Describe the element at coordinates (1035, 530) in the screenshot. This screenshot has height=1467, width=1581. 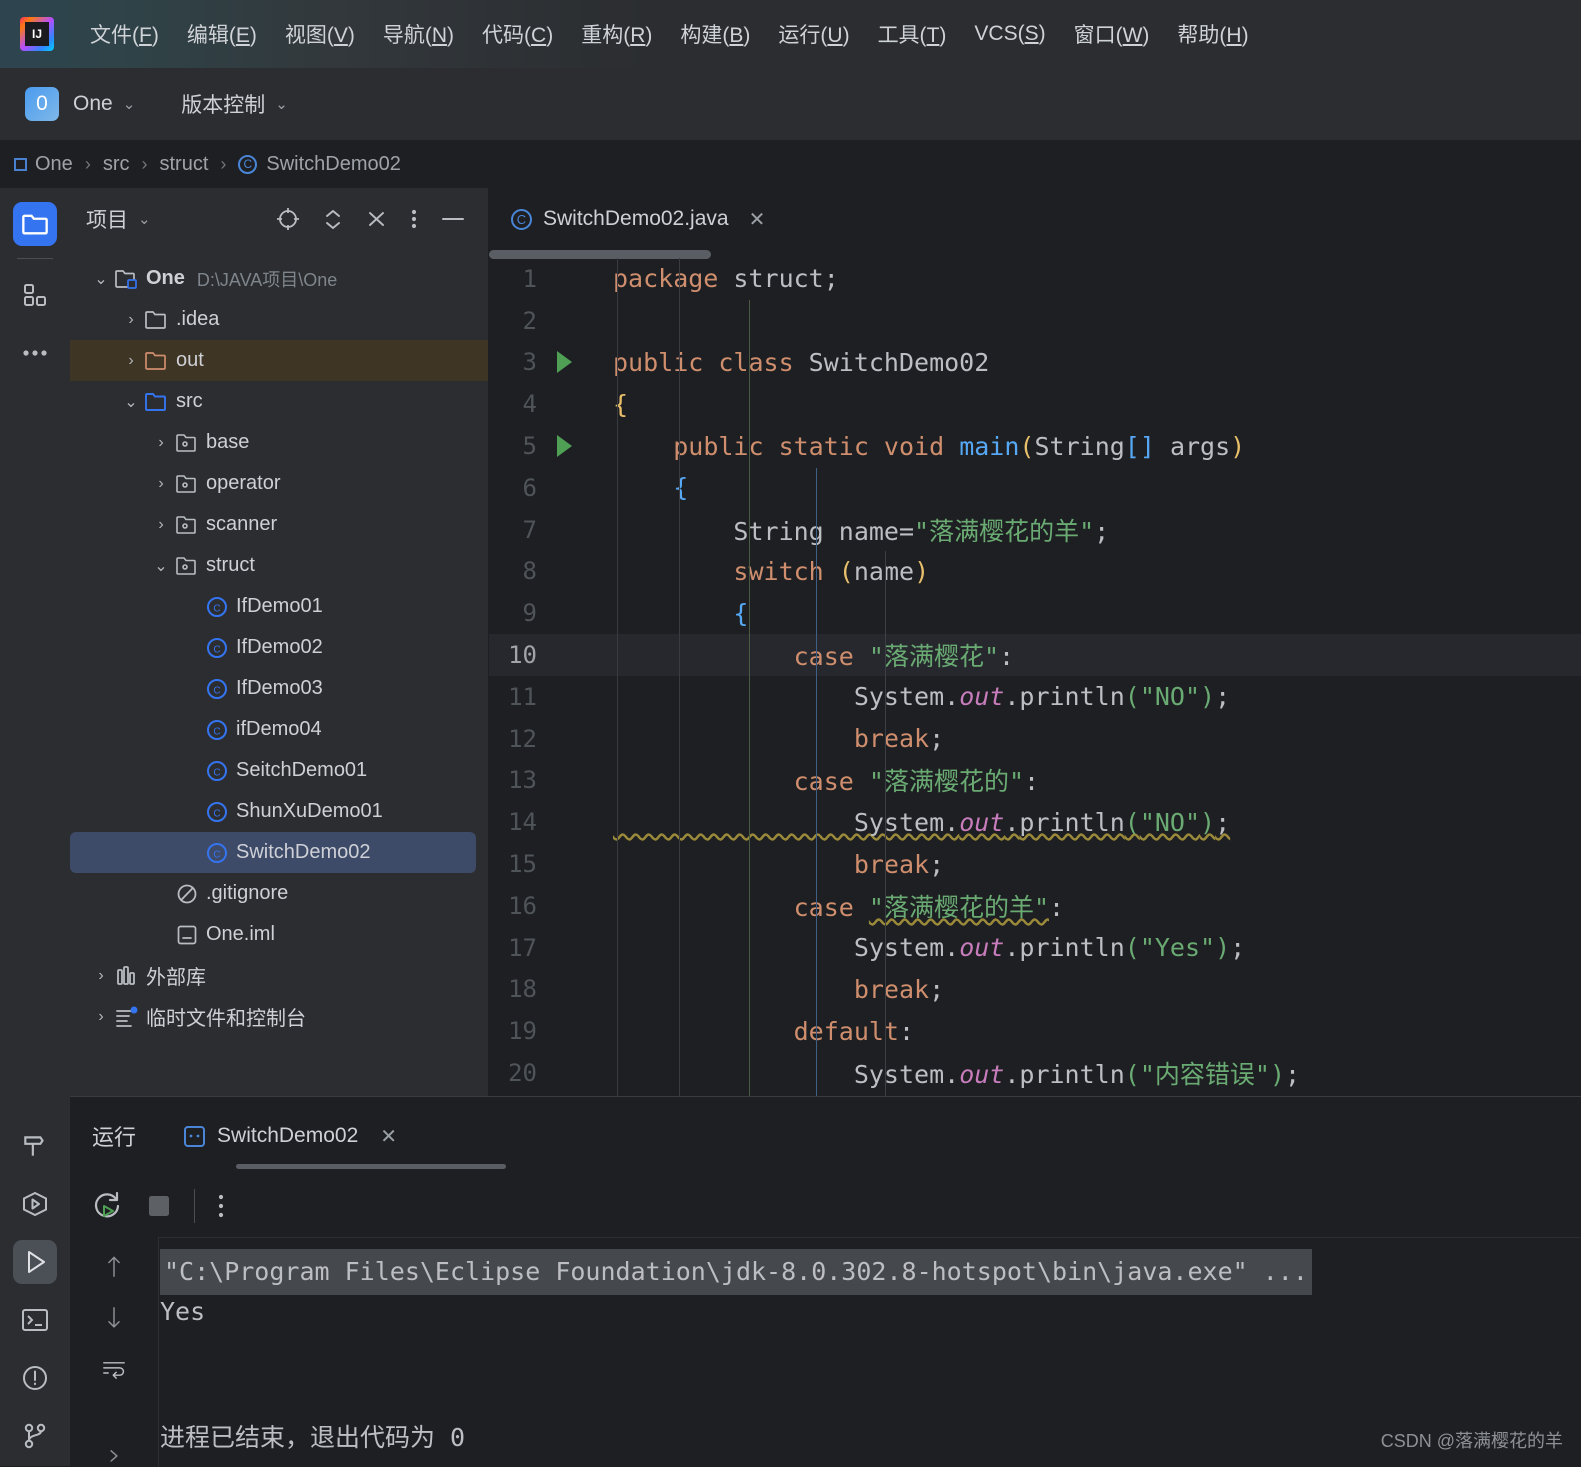
I see `code-line: 7 String name="落满樱花的羊";` at that location.